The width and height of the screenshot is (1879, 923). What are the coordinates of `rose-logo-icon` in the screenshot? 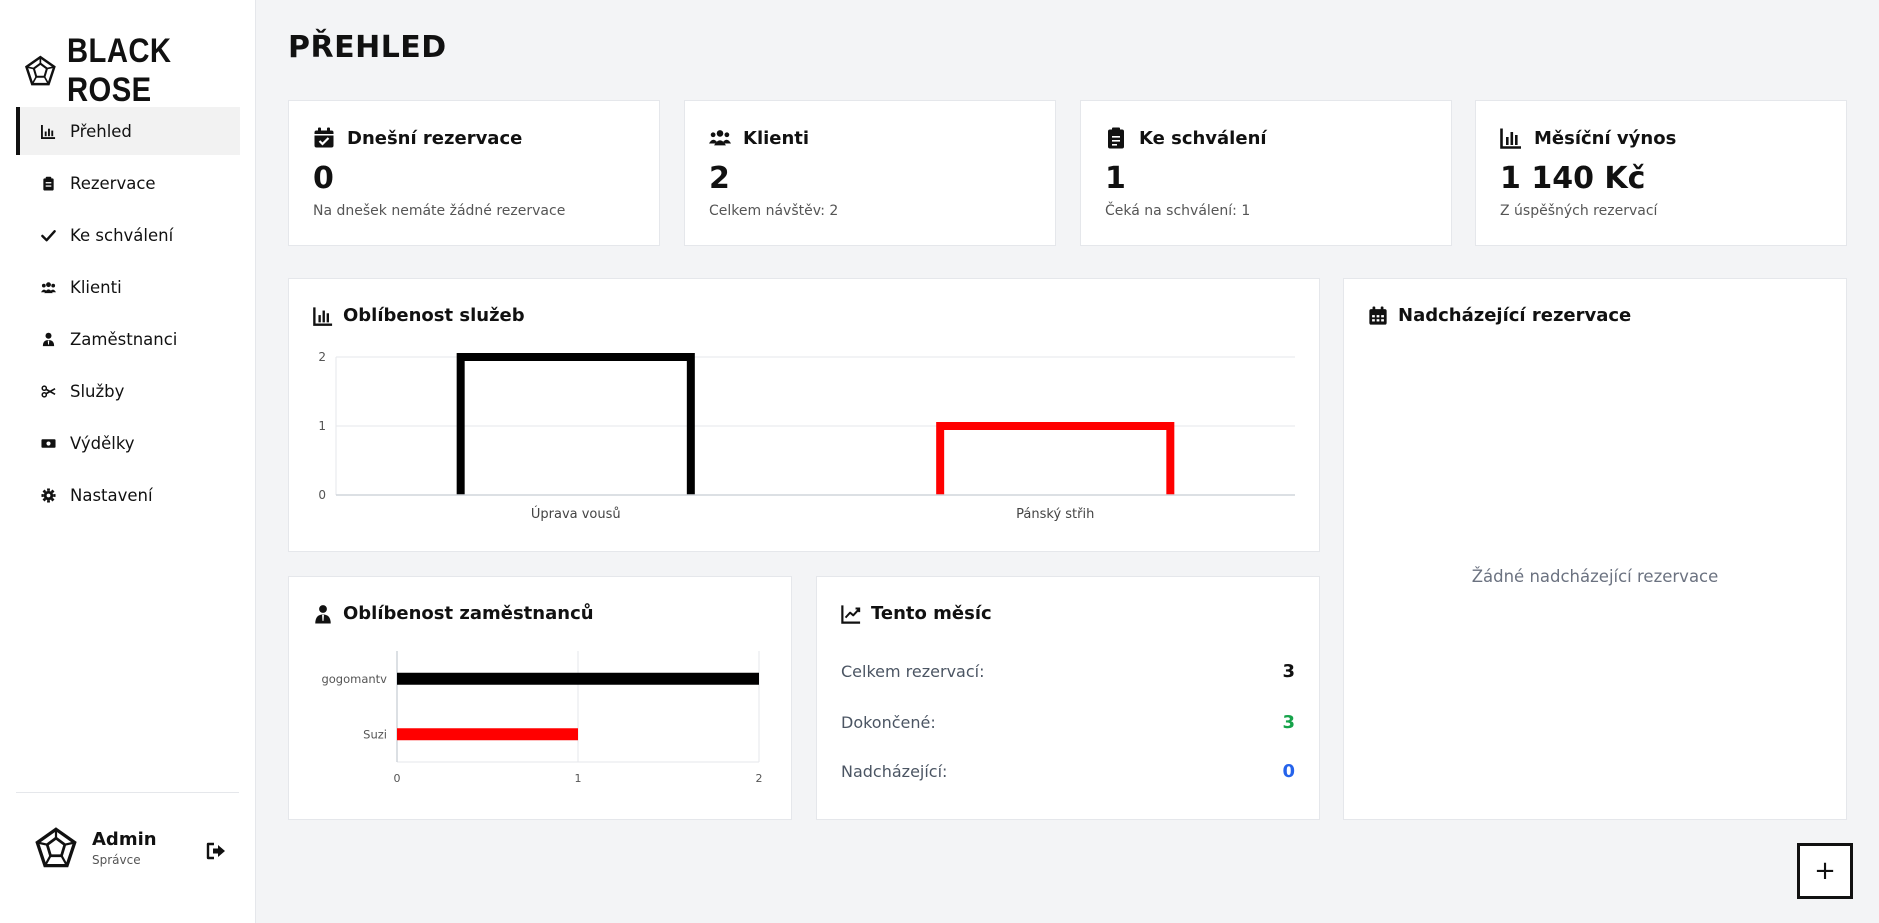 It's located at (40, 70).